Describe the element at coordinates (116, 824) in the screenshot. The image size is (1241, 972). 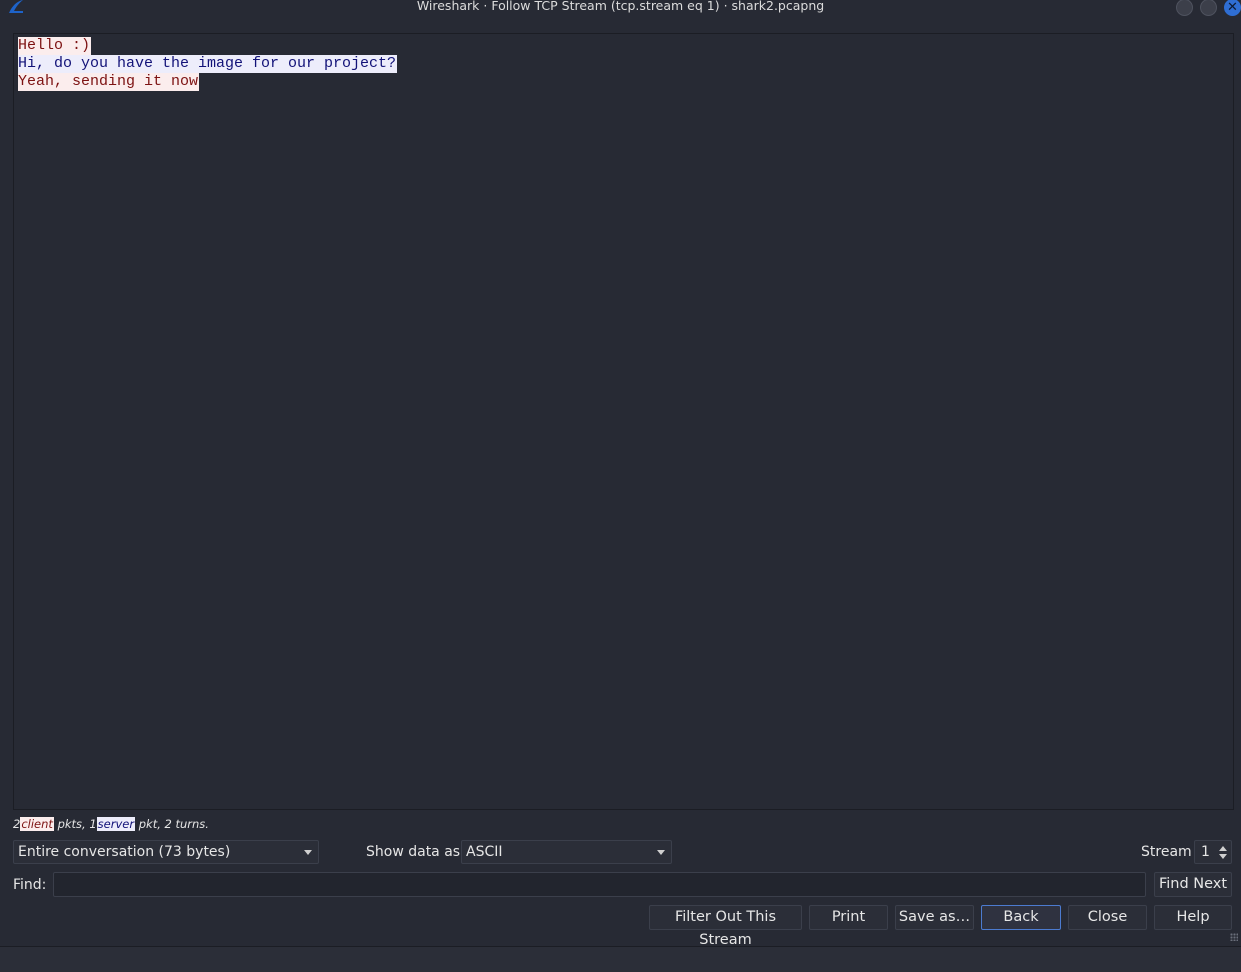
I see `server-tag: server` at that location.